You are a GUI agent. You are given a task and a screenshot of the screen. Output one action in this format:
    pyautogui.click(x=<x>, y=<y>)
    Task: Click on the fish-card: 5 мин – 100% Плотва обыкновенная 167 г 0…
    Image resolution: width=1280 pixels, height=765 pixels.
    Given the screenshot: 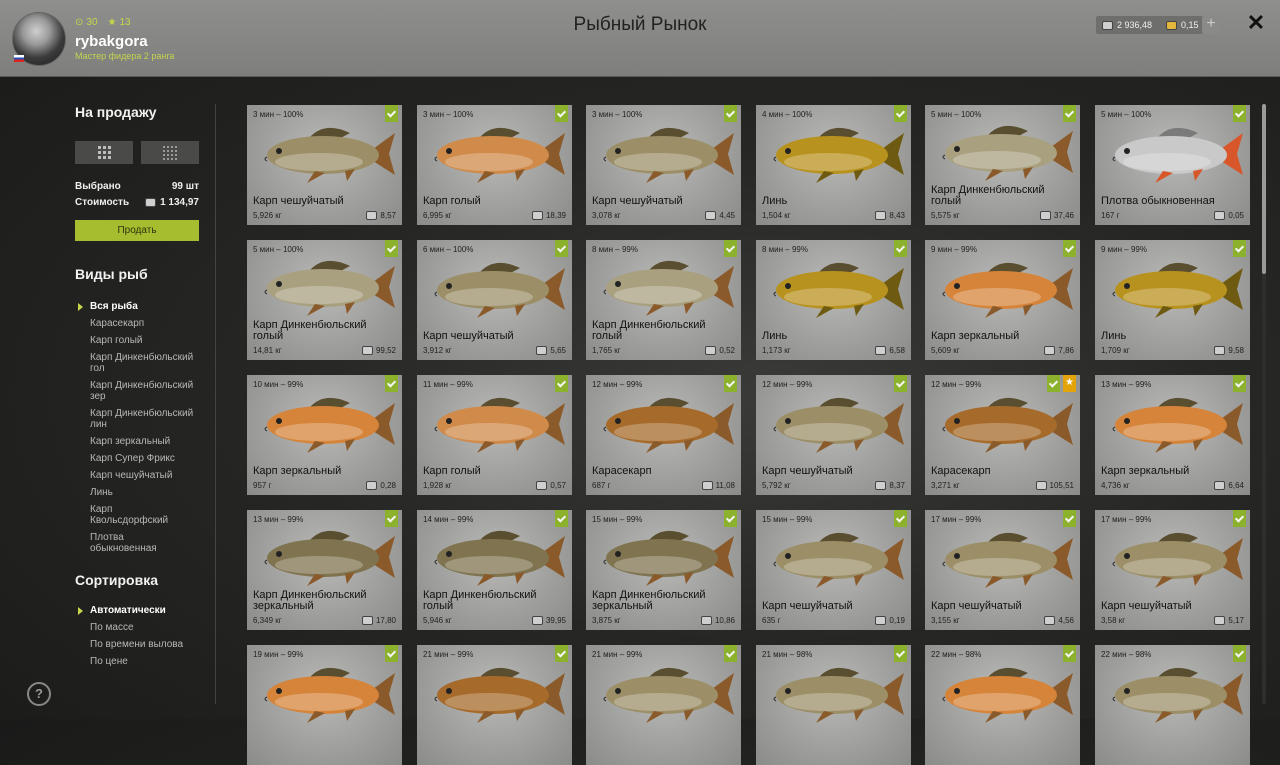 What is the action you would take?
    pyautogui.click(x=1172, y=165)
    